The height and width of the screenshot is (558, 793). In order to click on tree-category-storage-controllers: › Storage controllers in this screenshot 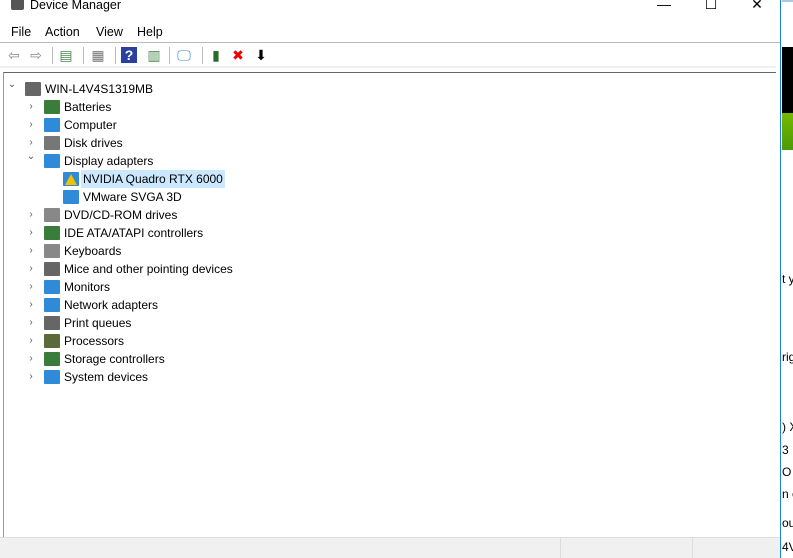, I will do `click(390, 359)`.